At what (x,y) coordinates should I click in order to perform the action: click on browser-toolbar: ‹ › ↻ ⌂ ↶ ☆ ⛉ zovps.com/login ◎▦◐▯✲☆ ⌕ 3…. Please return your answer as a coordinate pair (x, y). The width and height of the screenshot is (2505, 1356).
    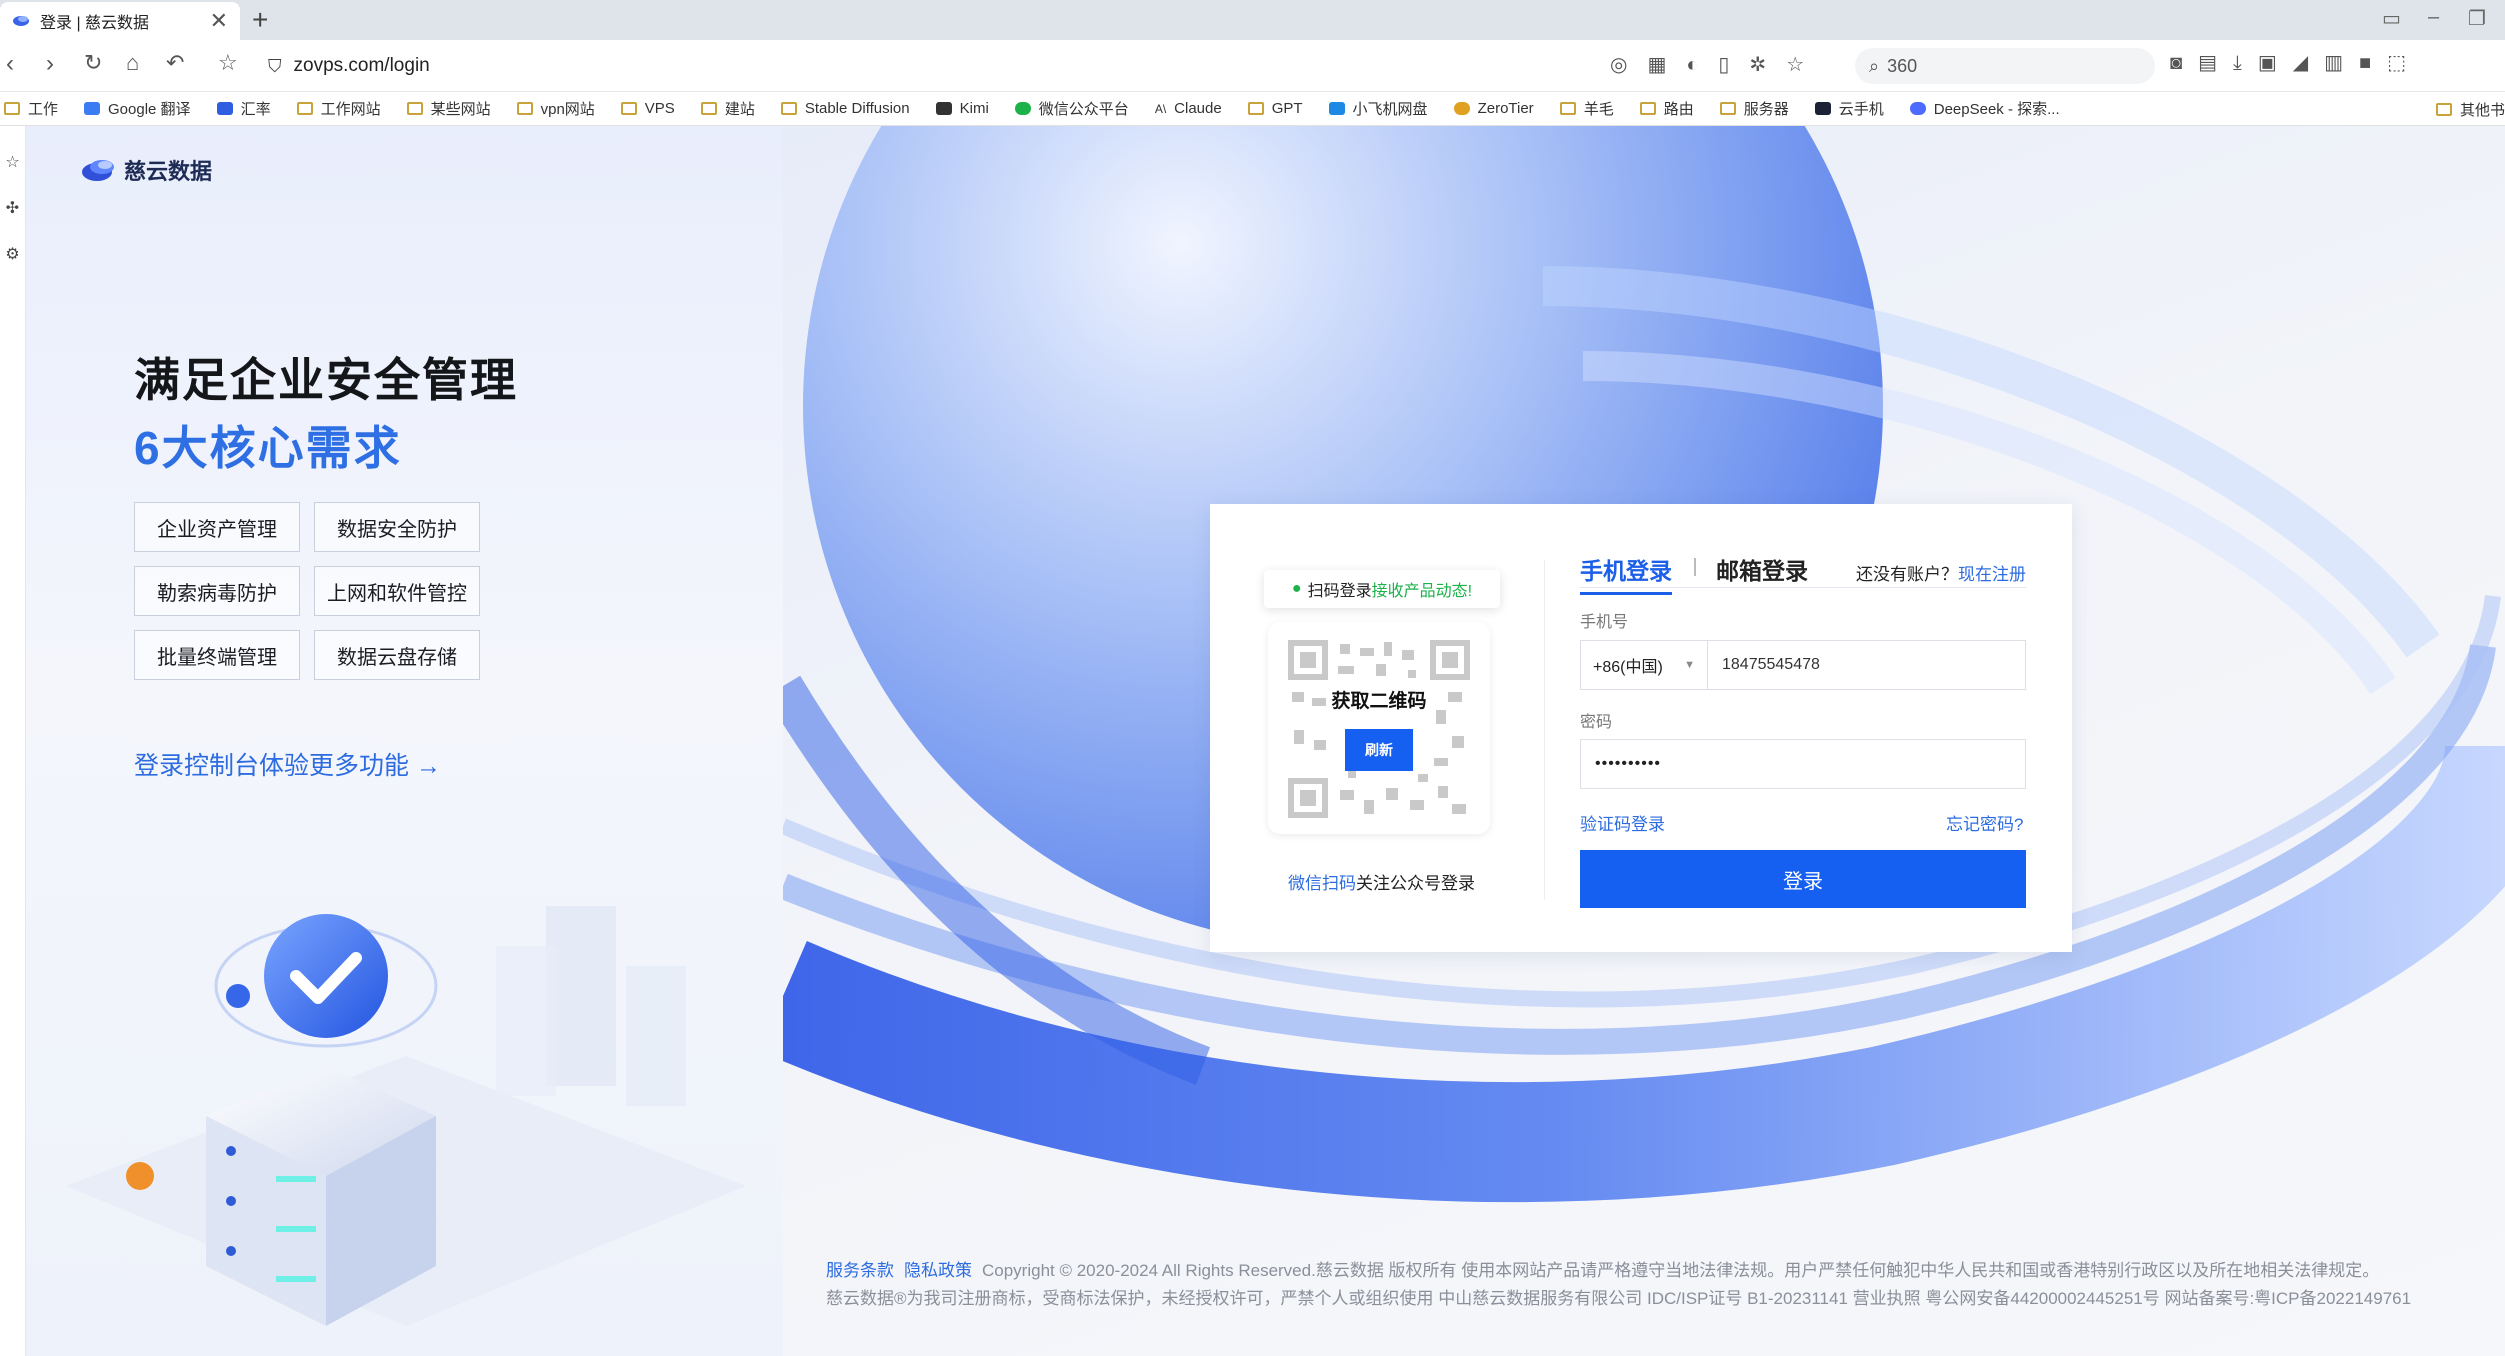
    Looking at the image, I should click on (1252, 66).